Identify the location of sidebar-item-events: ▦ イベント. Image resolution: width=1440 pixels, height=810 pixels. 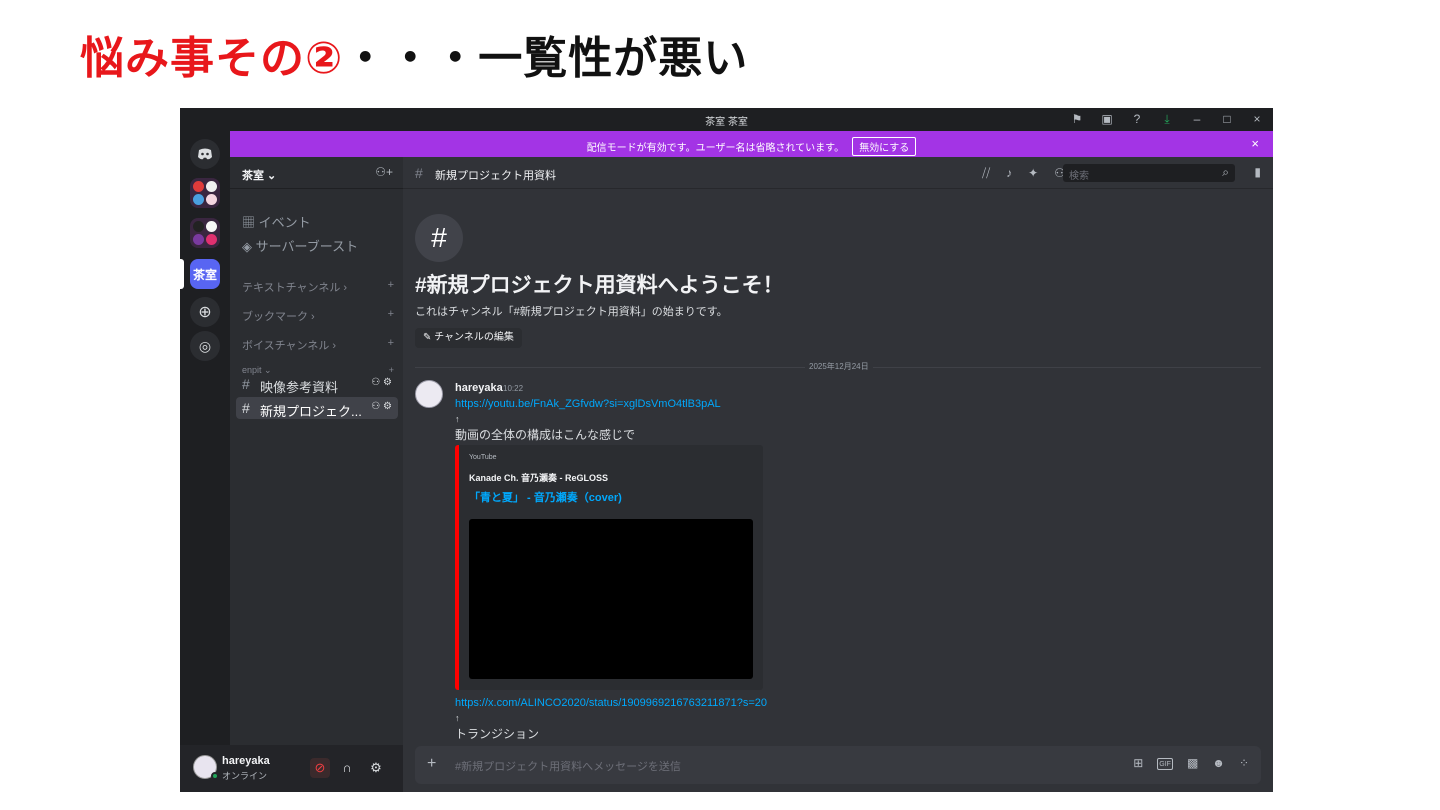
(276, 221).